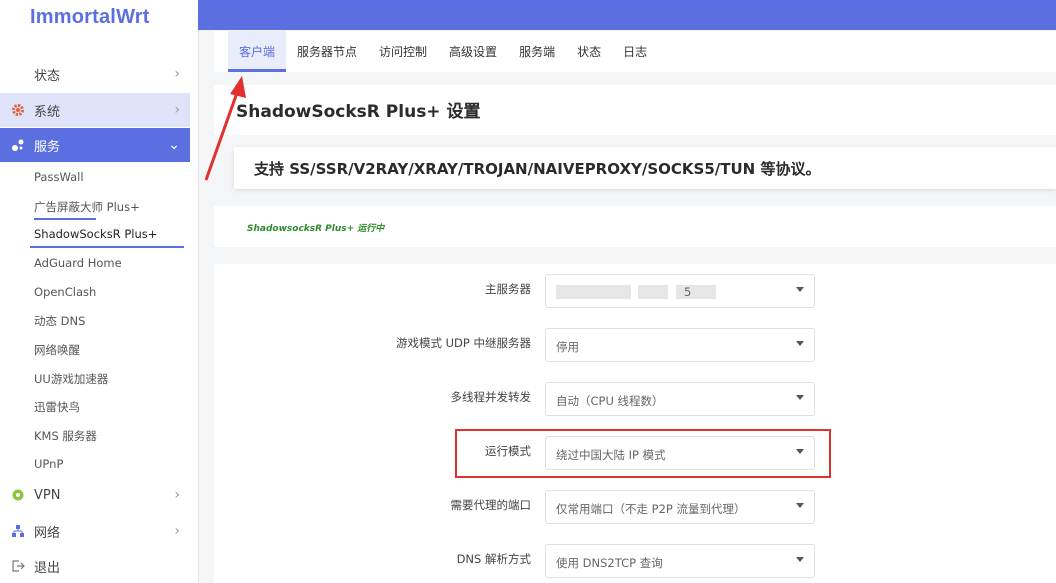  What do you see at coordinates (627, 15) in the screenshot?
I see `top-bar` at bounding box center [627, 15].